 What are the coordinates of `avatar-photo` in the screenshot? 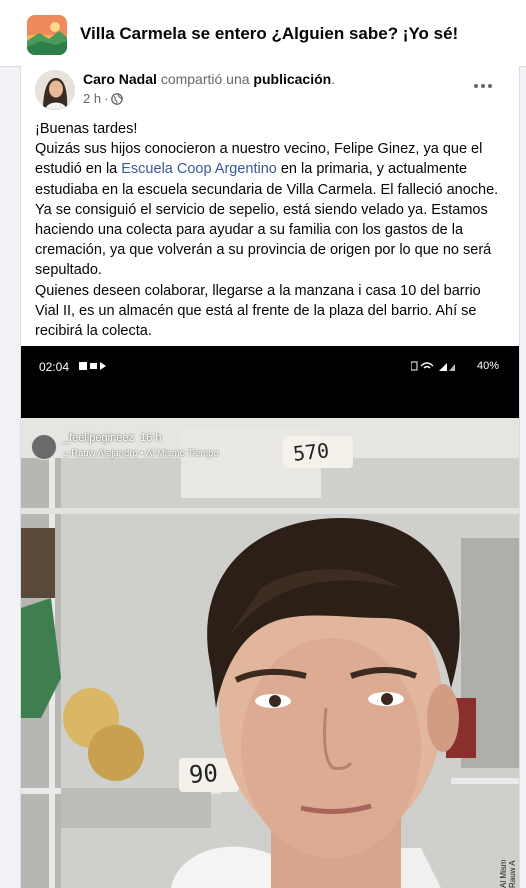 It's located at (55, 90).